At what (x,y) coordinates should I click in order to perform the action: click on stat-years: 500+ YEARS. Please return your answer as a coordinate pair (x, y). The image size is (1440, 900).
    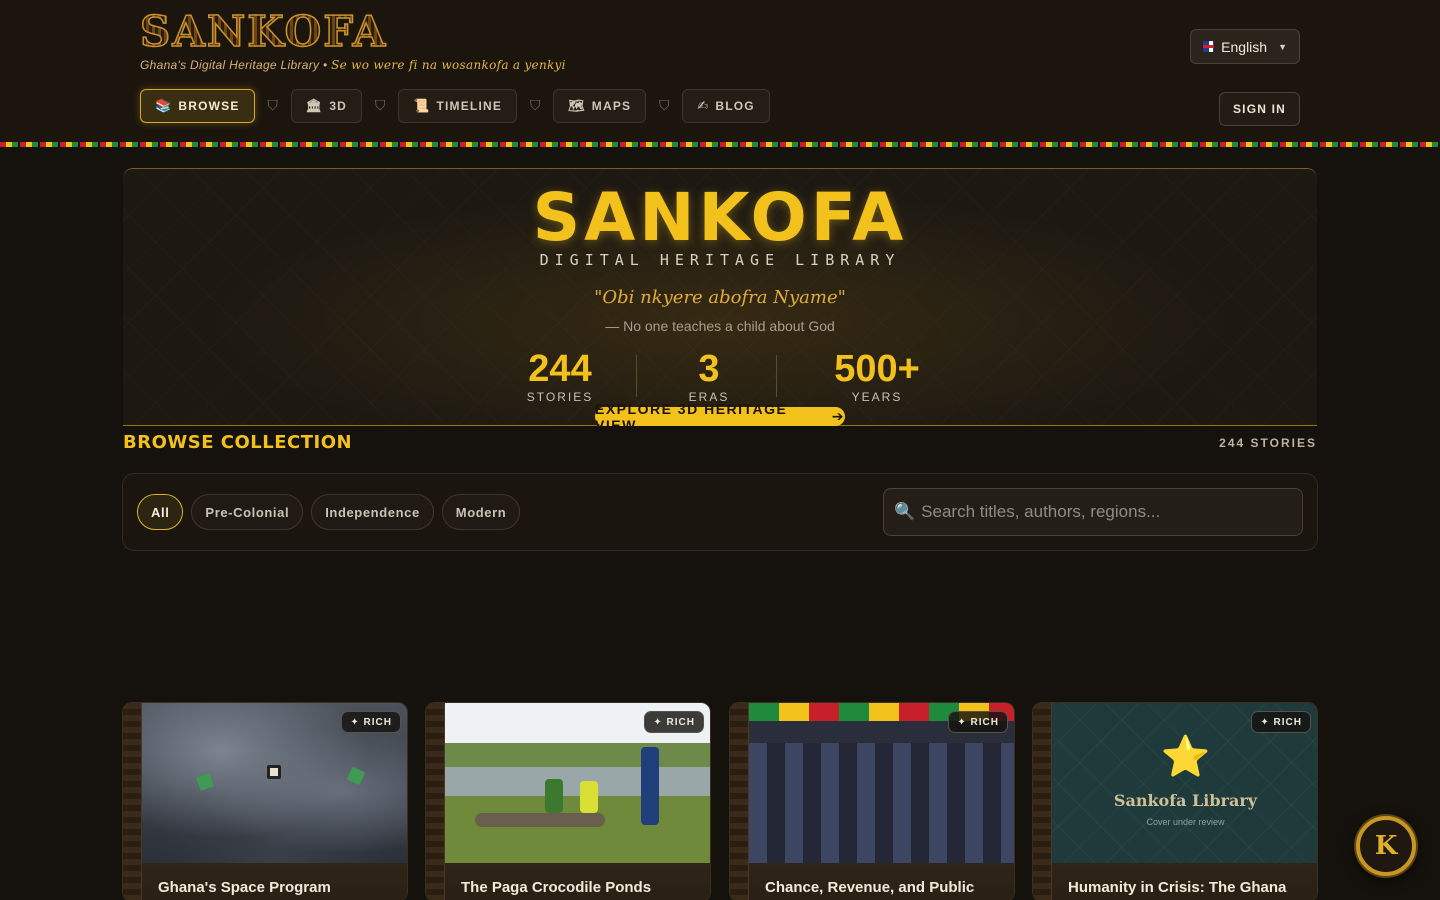
    Looking at the image, I should click on (877, 376).